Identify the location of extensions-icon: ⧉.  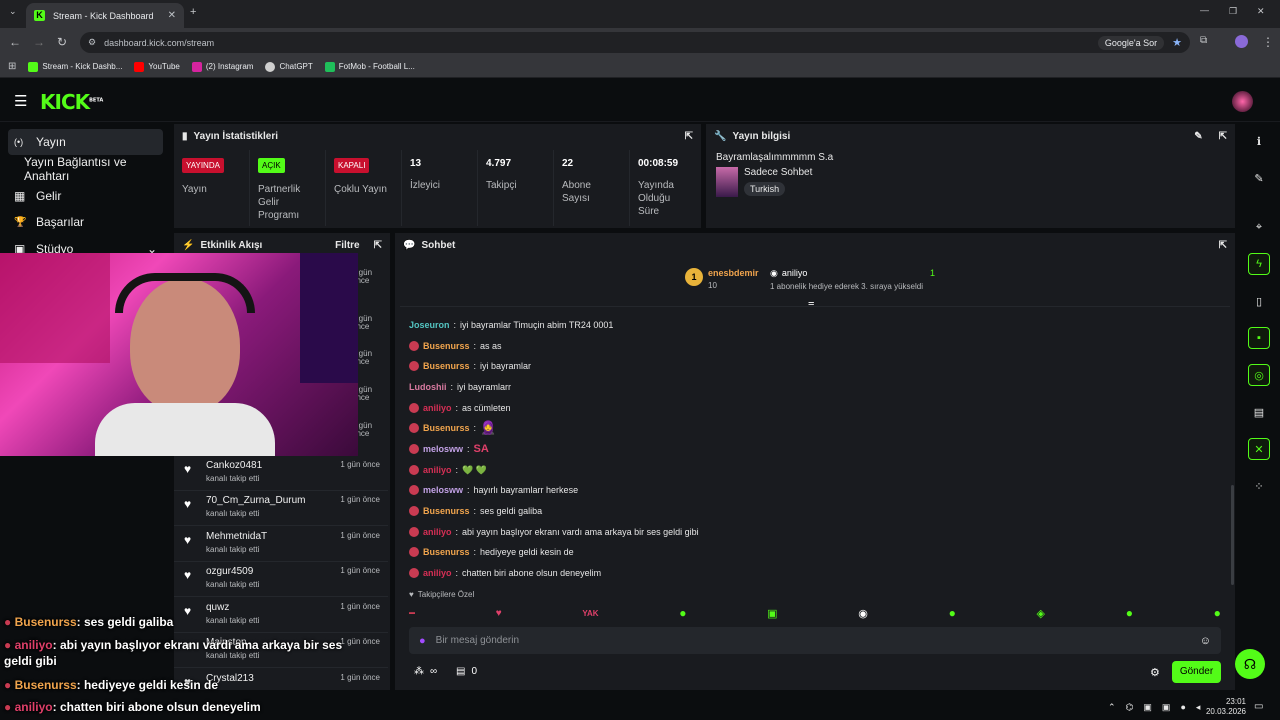
(1203, 40).